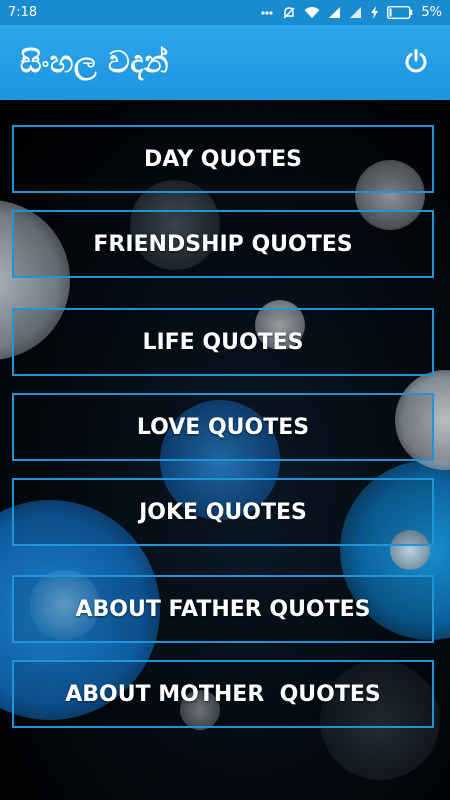 The height and width of the screenshot is (800, 450). Describe the element at coordinates (94, 62) in the screenshot. I see `app-title: සිංහල වදන්` at that location.